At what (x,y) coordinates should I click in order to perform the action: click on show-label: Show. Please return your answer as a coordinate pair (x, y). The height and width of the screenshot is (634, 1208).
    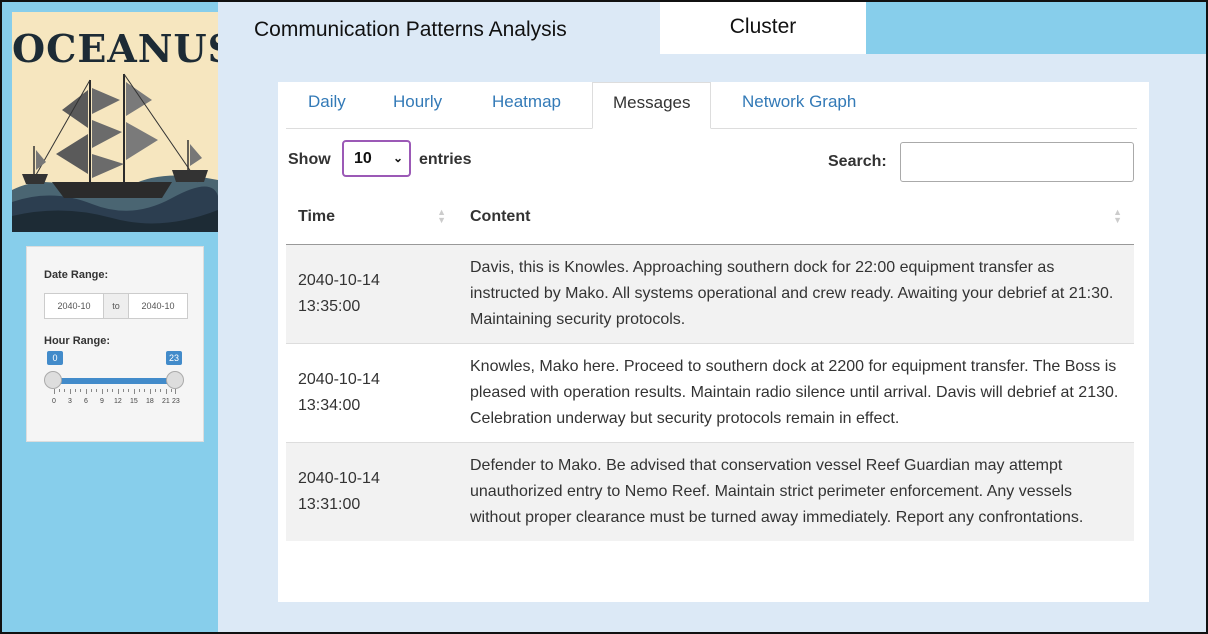
    Looking at the image, I should click on (309, 159).